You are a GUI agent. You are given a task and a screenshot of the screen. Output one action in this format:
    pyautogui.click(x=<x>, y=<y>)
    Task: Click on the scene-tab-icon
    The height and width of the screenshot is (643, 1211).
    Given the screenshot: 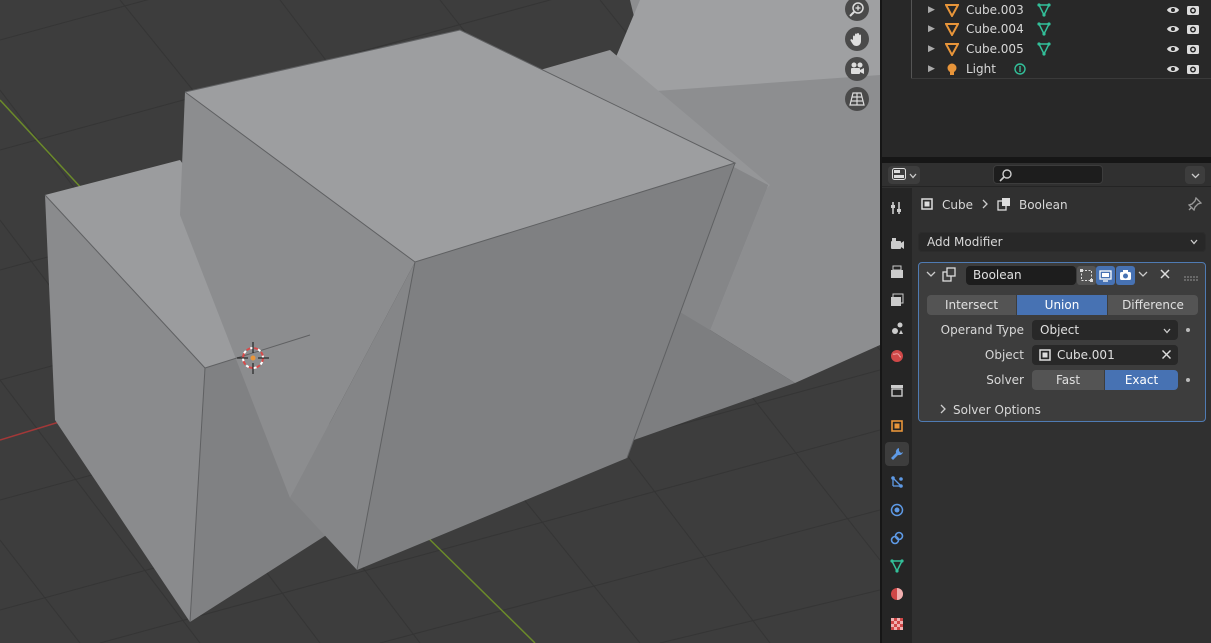 What is the action you would take?
    pyautogui.click(x=897, y=328)
    